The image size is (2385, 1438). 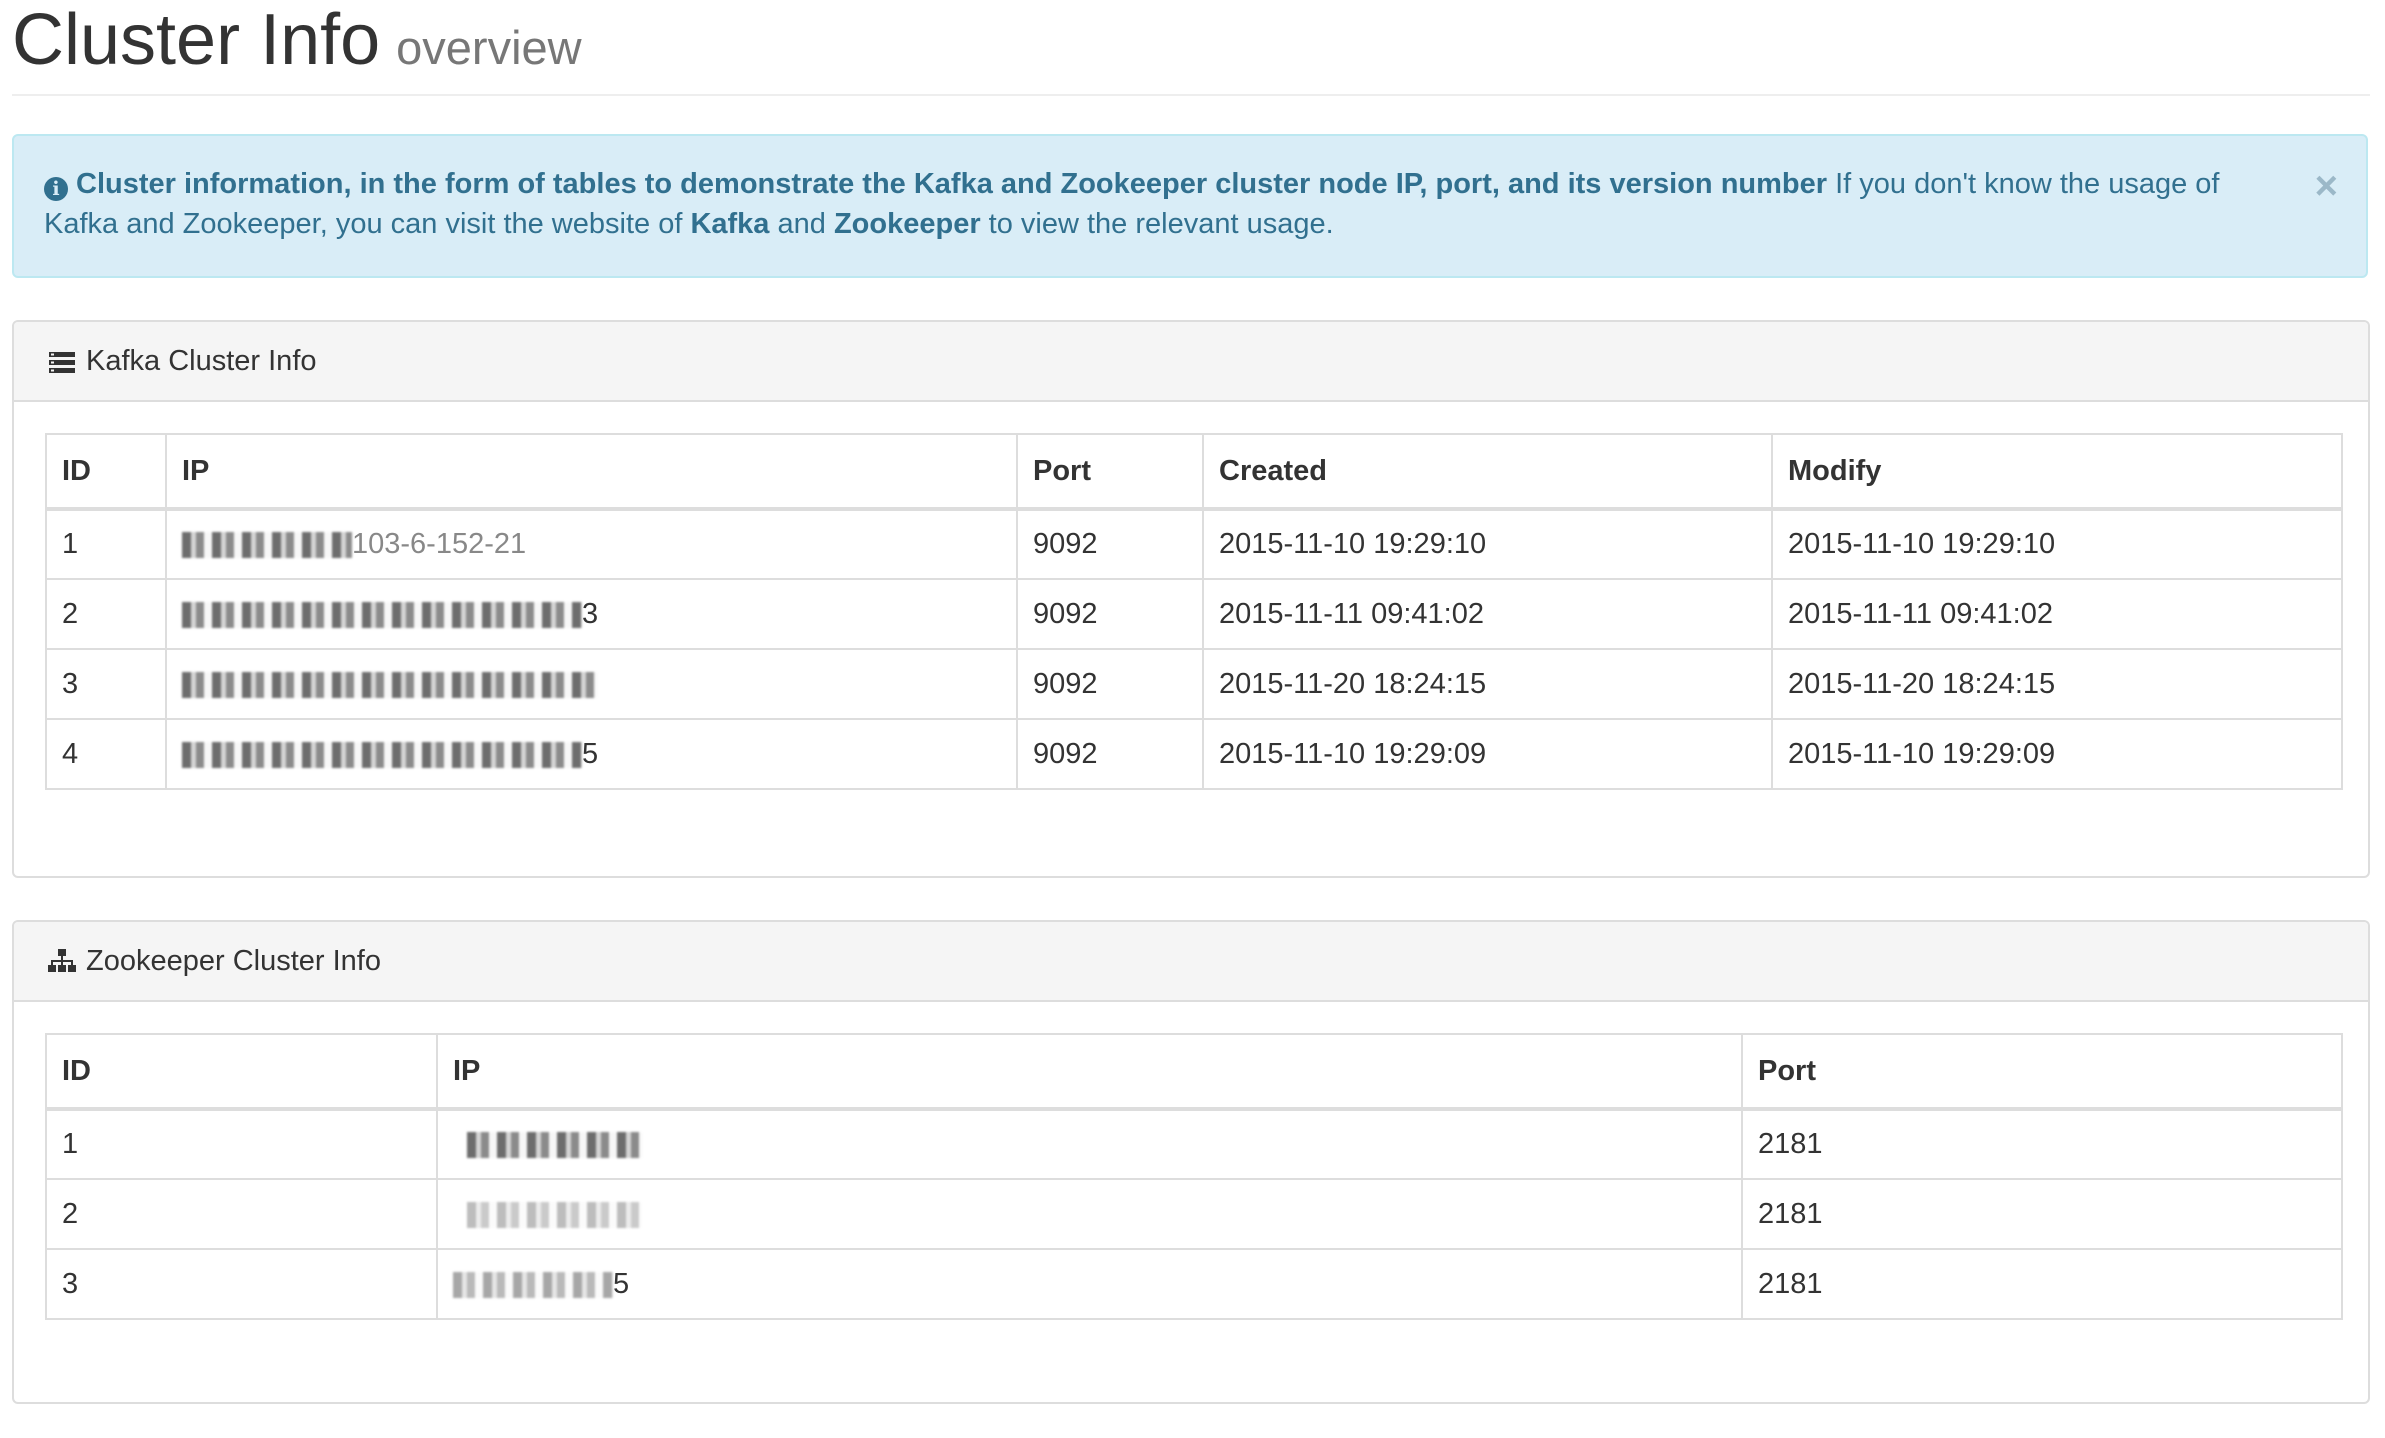 I want to click on kafka-table-header-row: ID IP Port Created Modify, so click(x=1194, y=472).